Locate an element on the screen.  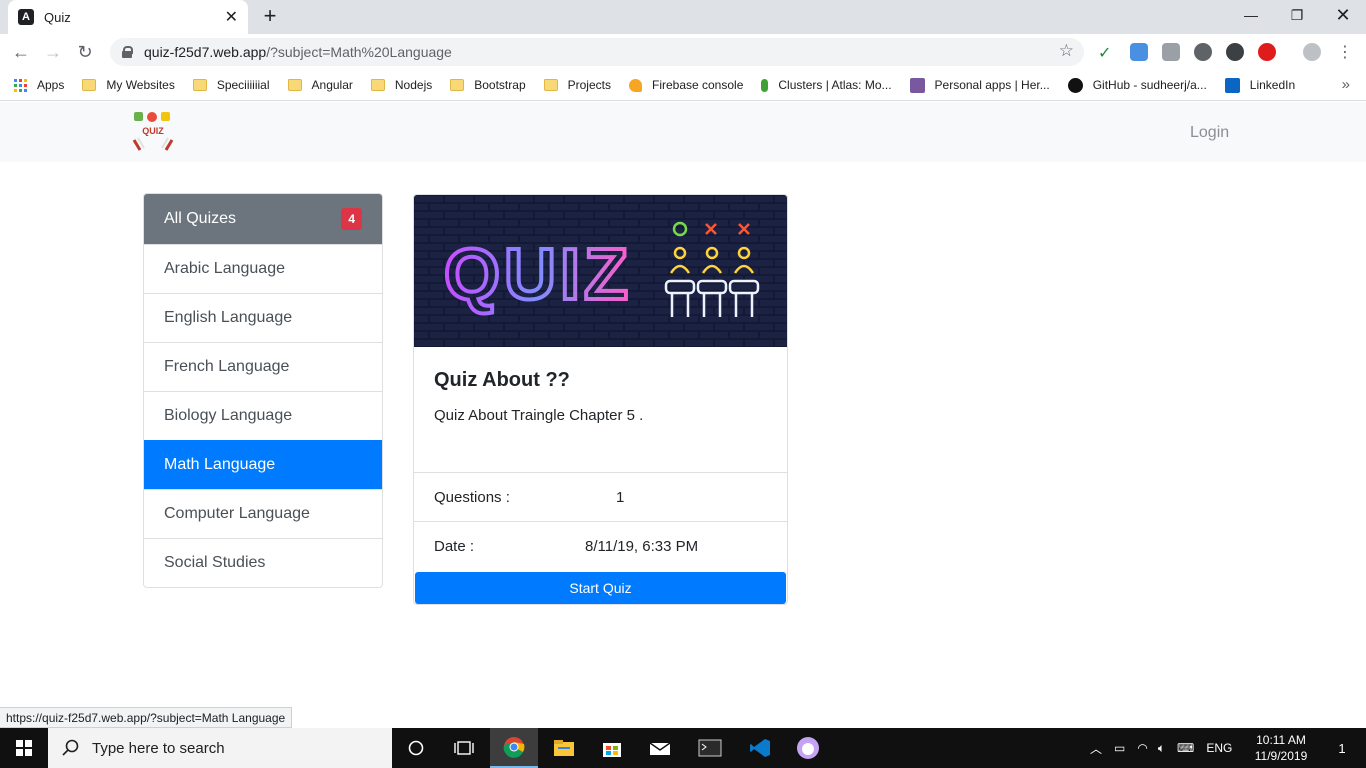
mongodb-leaf-icon is located at coordinates (765, 85).